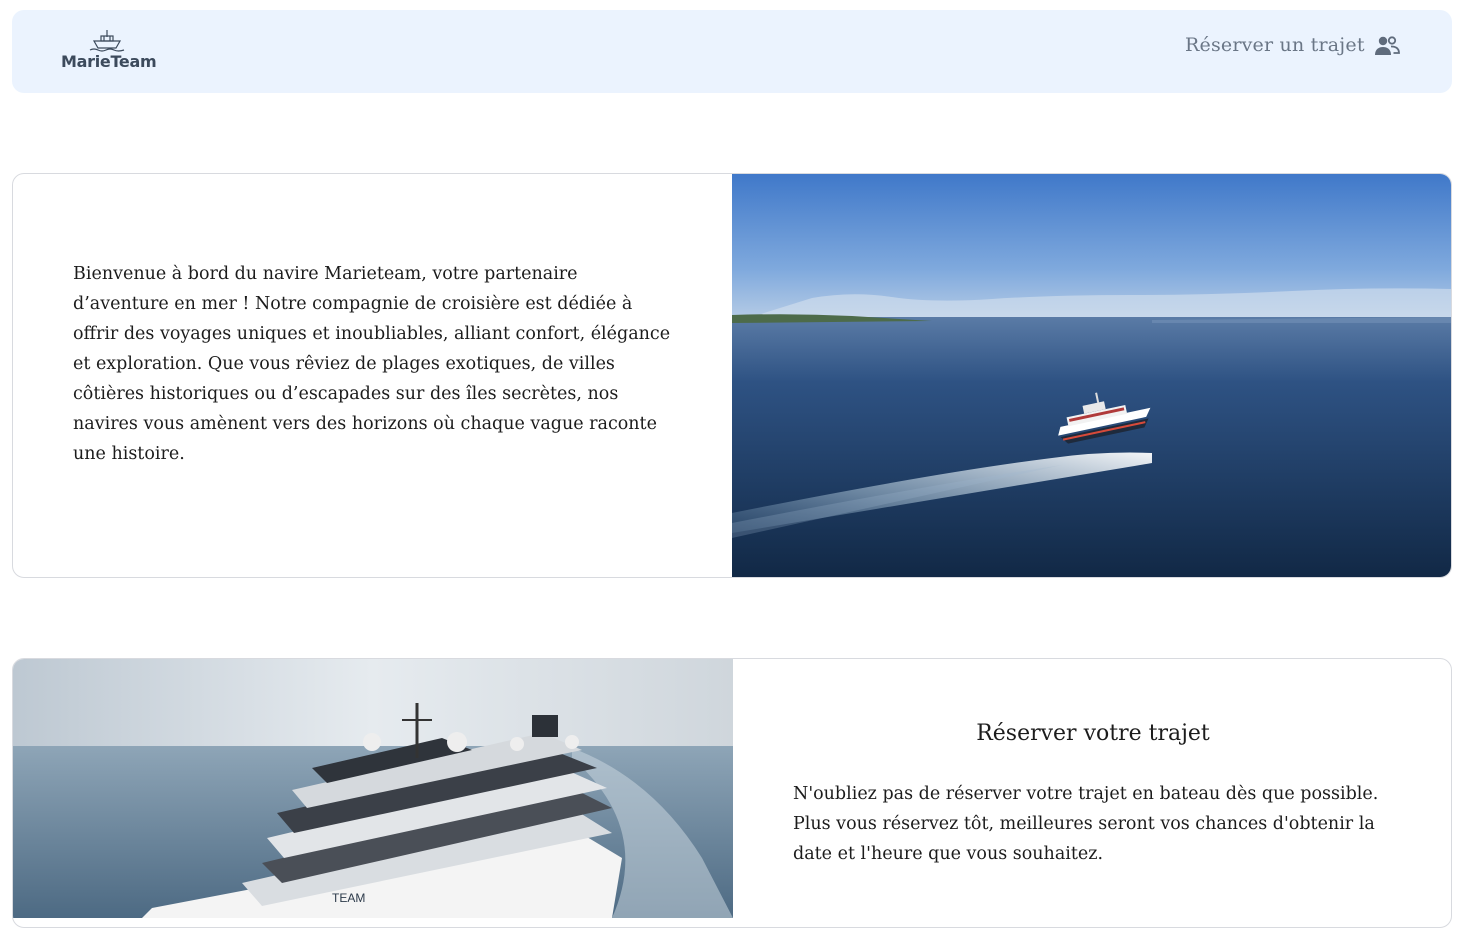 This screenshot has height=928, width=1467. Describe the element at coordinates (107, 41) in the screenshot. I see `ship-logo-icon` at that location.